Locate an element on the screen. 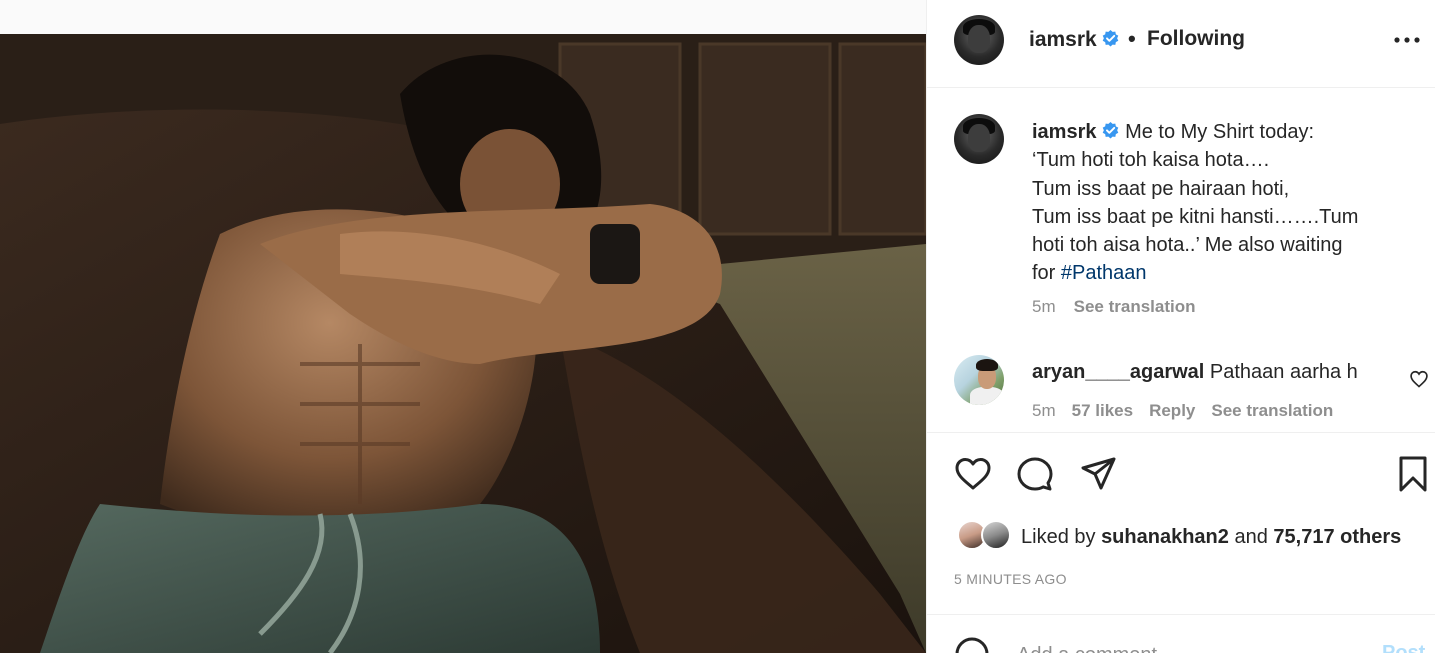 This screenshot has height=653, width=1435. comment-meta: 5m 57 likes Reply See translation is located at coordinates (1182, 411).